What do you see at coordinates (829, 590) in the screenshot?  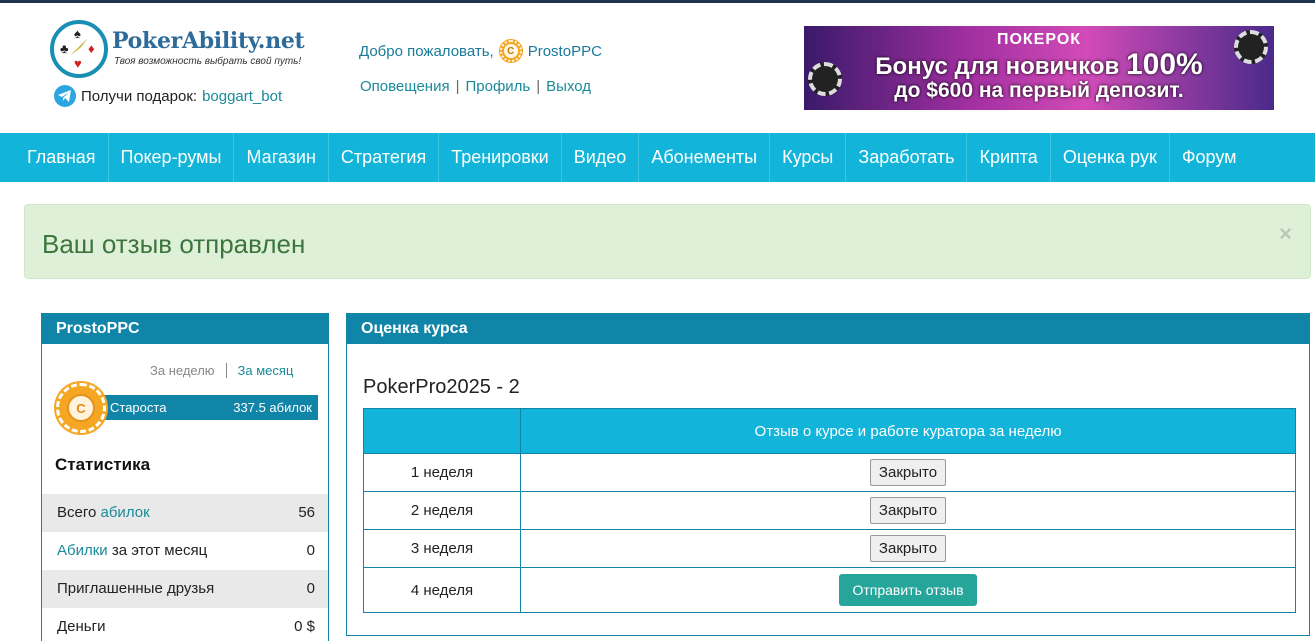 I see `table-row: 4 неделя Отправить отзыв` at bounding box center [829, 590].